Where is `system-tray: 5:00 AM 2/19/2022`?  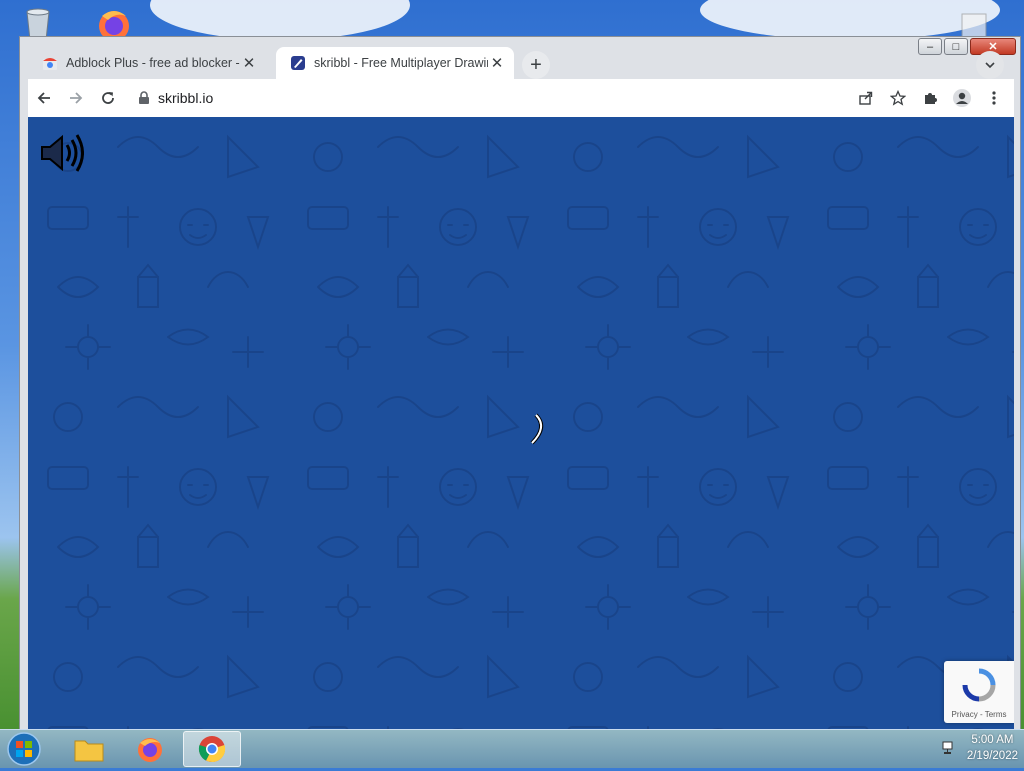
system-tray: 5:00 AM 2/19/2022 is located at coordinates (979, 748).